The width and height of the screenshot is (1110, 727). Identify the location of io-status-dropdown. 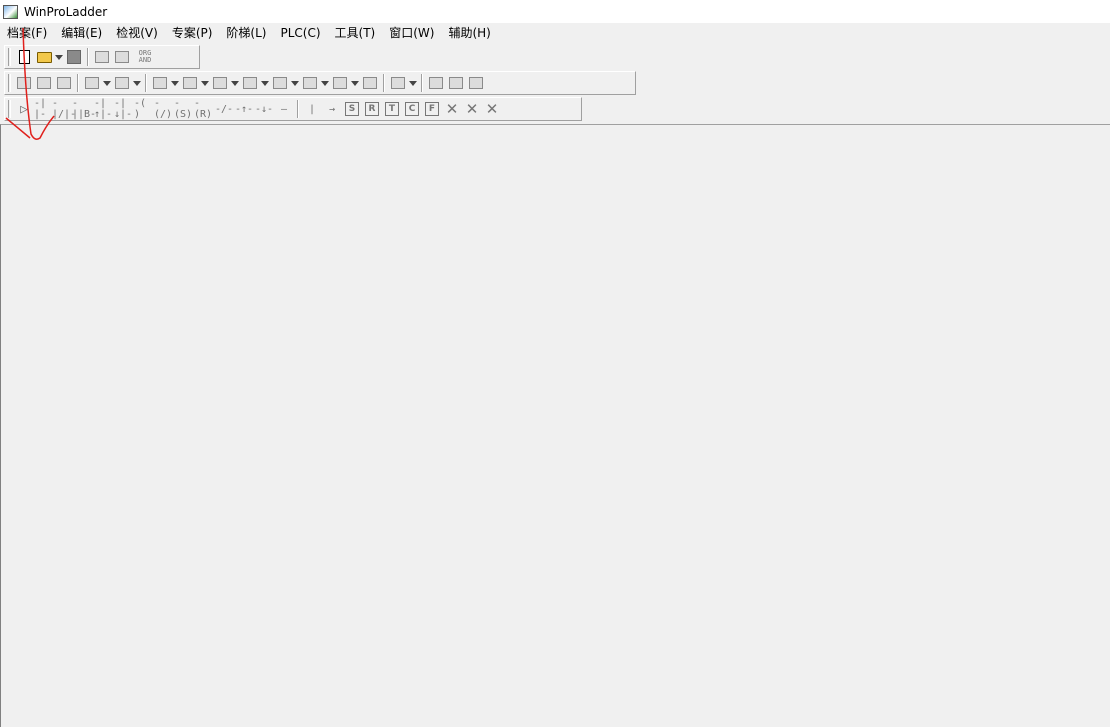
(205, 83).